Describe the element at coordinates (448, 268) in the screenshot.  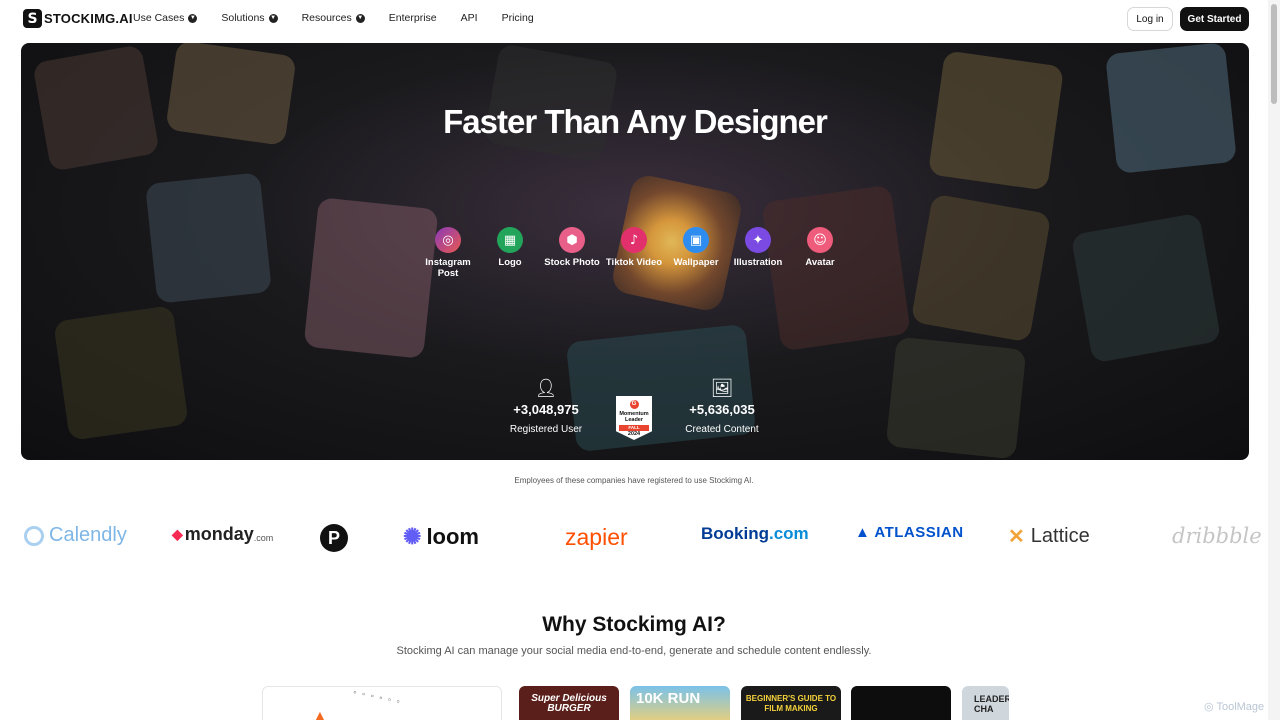
I see `category-label: Instagram Post` at that location.